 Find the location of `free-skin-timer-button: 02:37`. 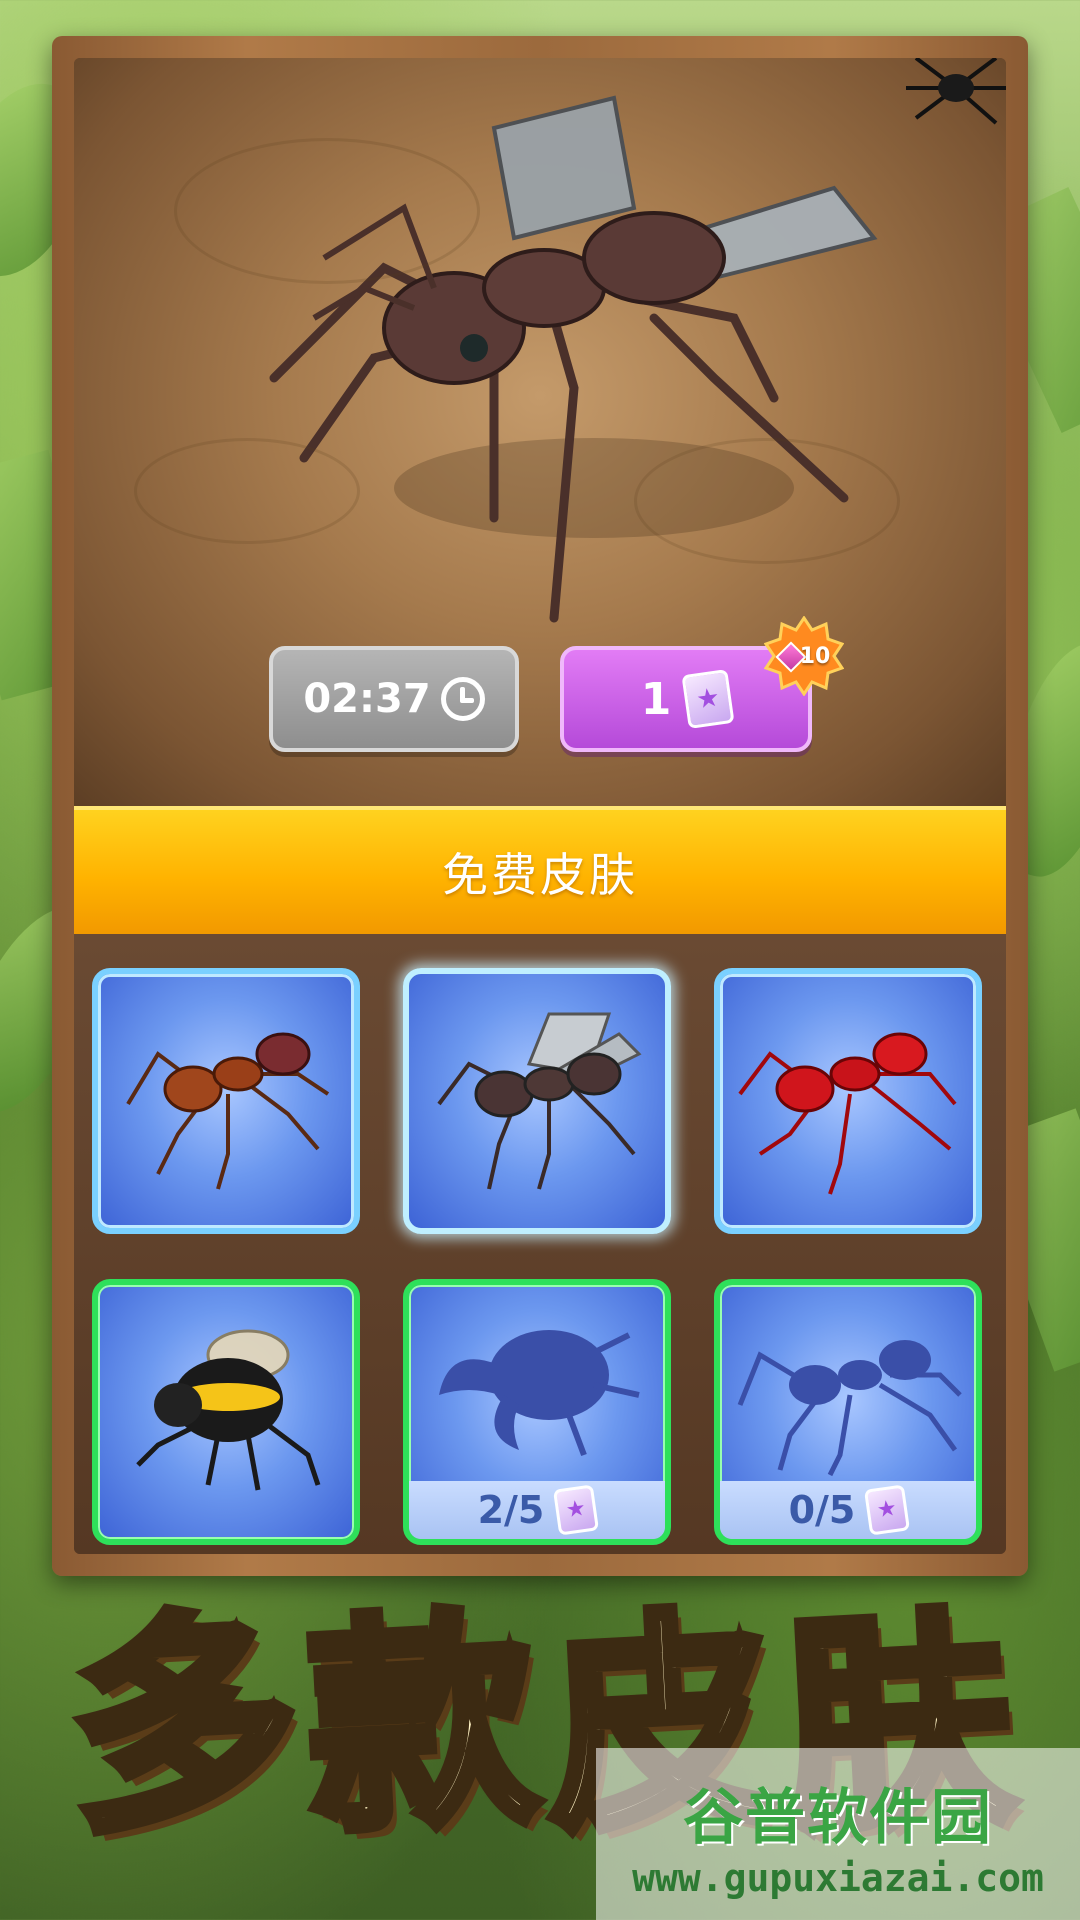

free-skin-timer-button: 02:37 is located at coordinates (394, 699).